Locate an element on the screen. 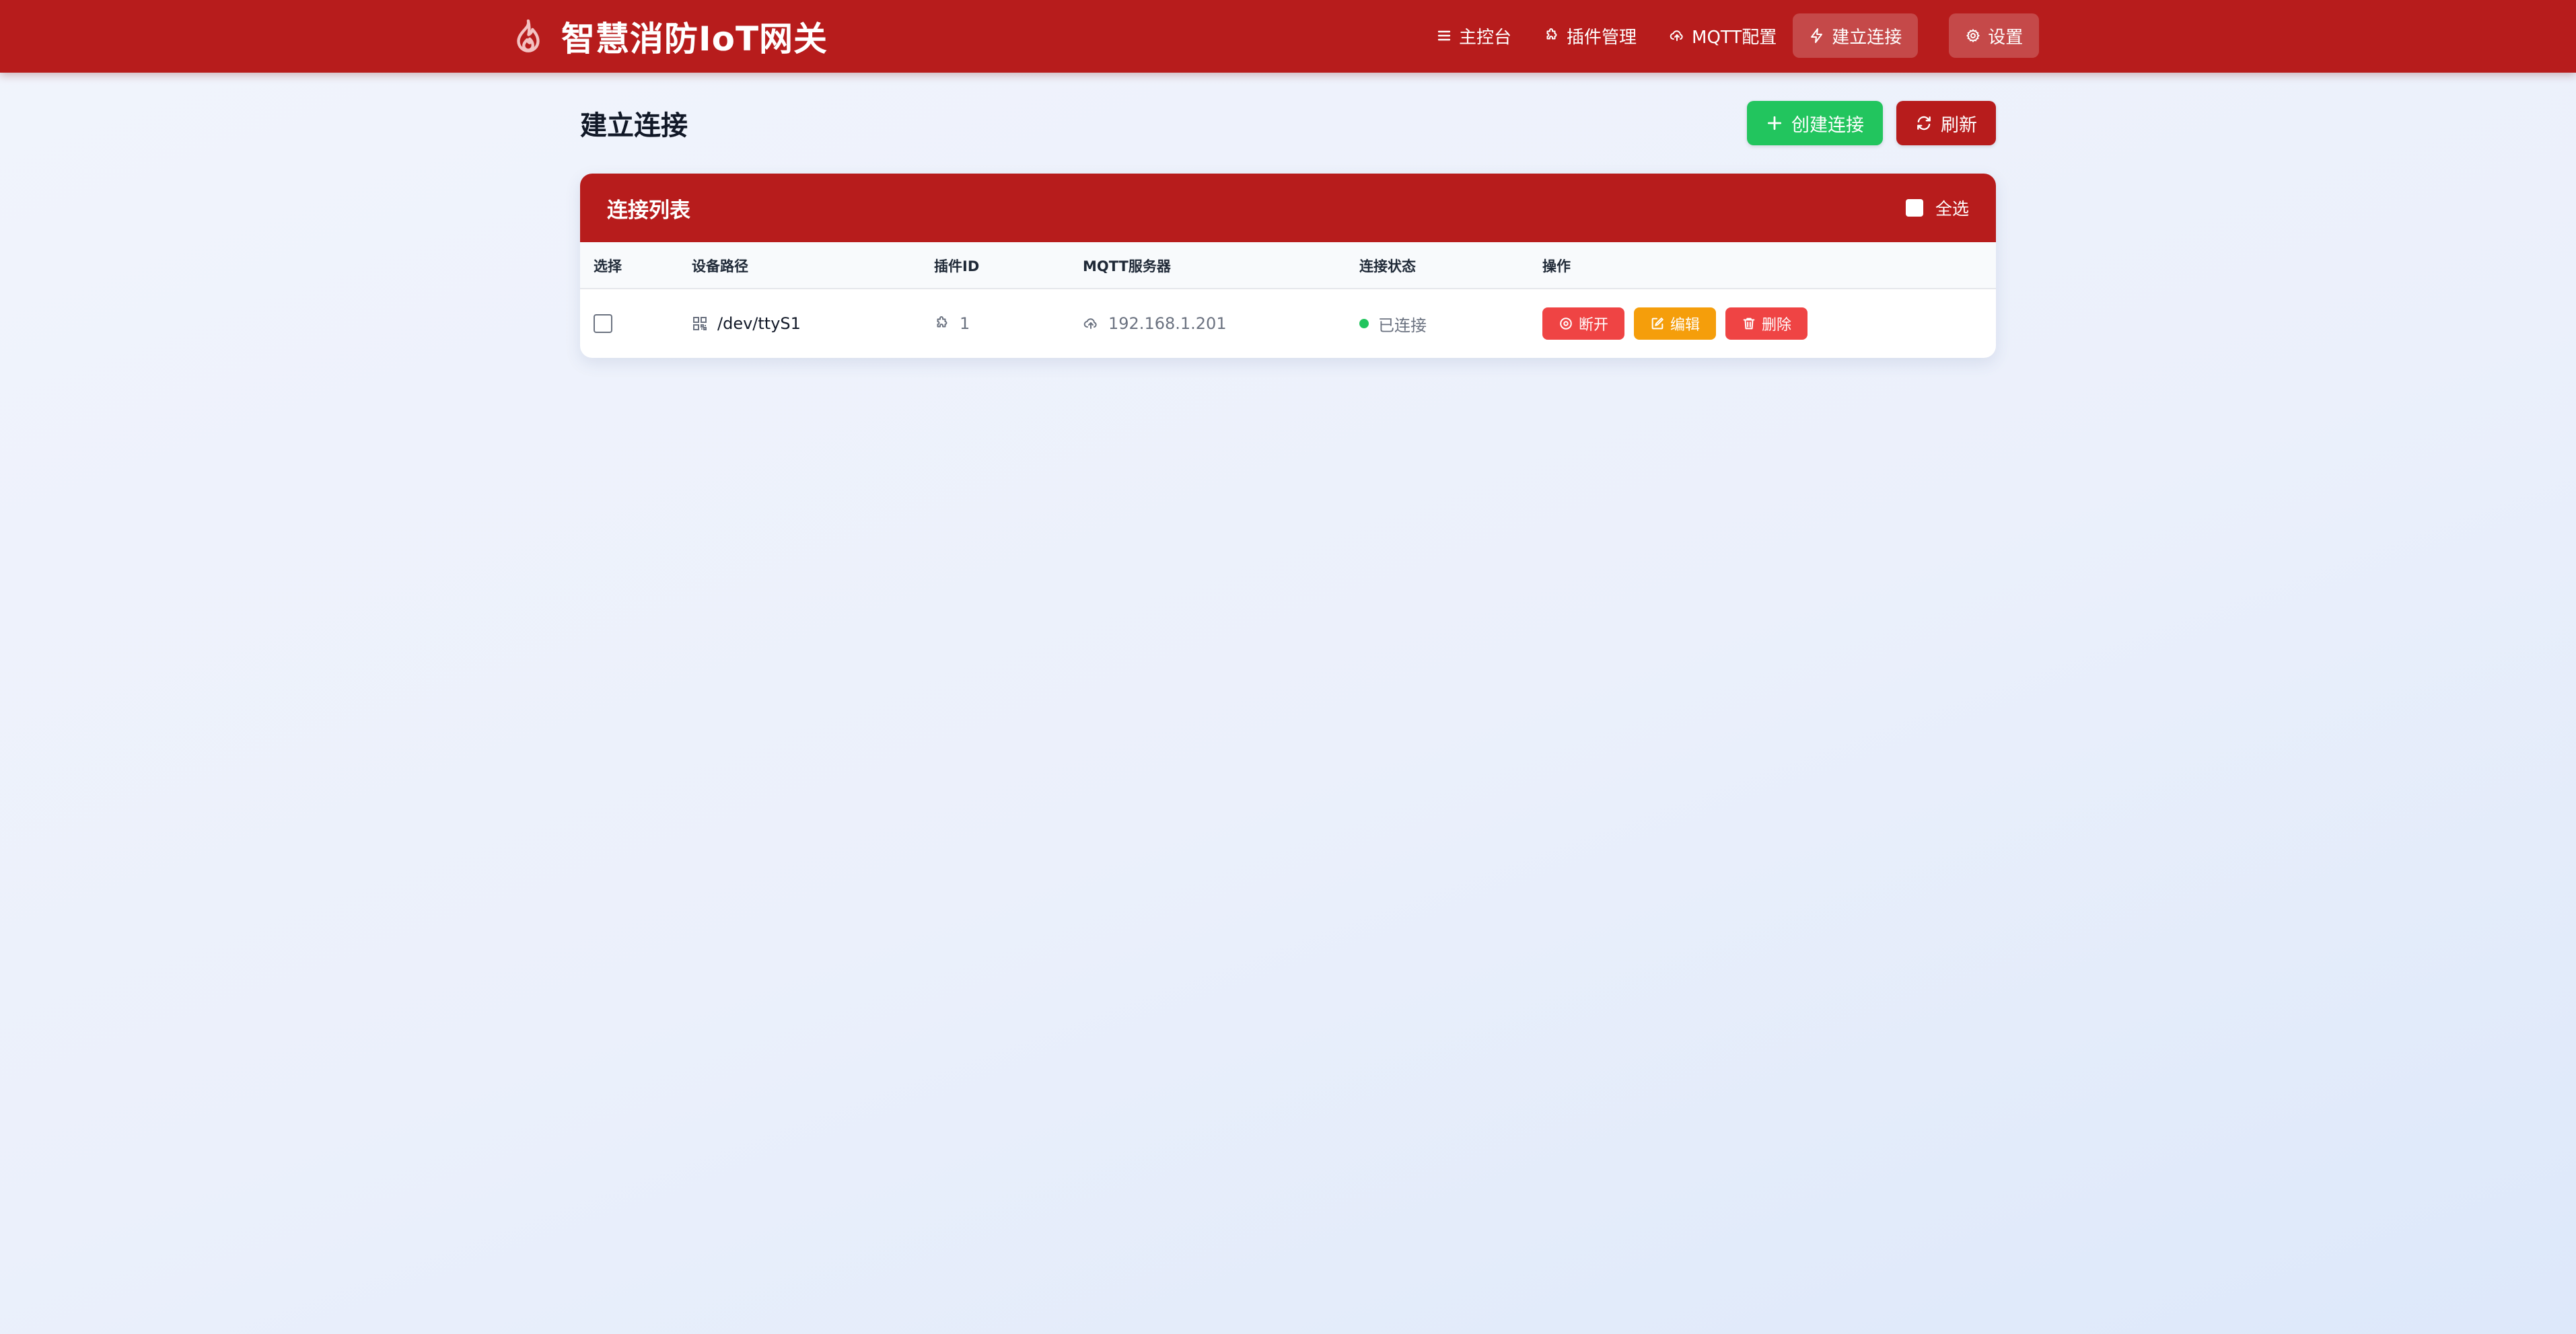 The width and height of the screenshot is (2576, 1334). nav-label: MQTT配置 is located at coordinates (1735, 37).